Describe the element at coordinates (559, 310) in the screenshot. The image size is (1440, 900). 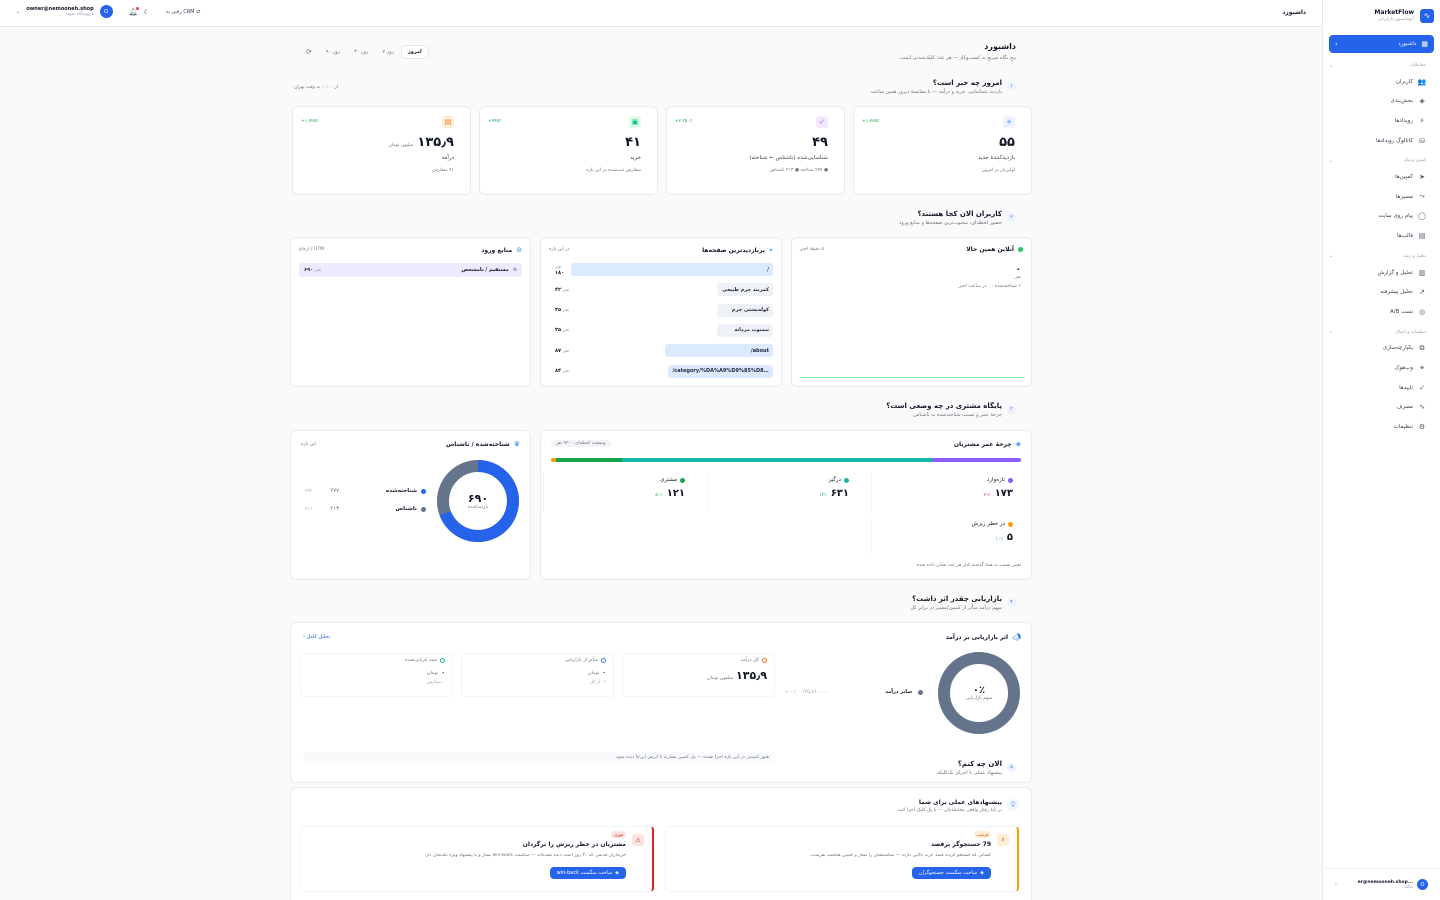
I see `page-count-wrap: نفر ۳۵` at that location.